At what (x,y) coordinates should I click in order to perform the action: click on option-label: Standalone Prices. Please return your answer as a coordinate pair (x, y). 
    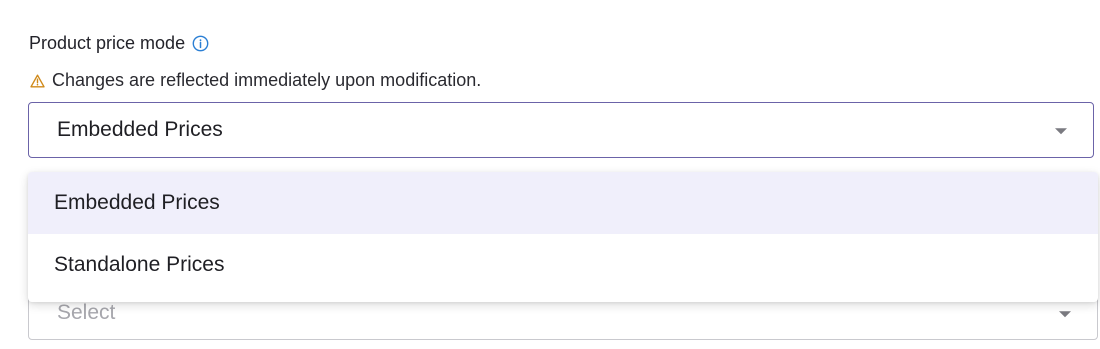
    Looking at the image, I should click on (139, 264).